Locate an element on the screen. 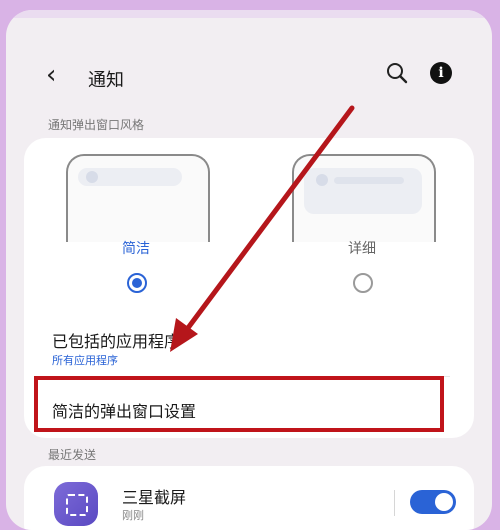 The width and height of the screenshot is (500, 530). detailed-style-preview is located at coordinates (364, 198).